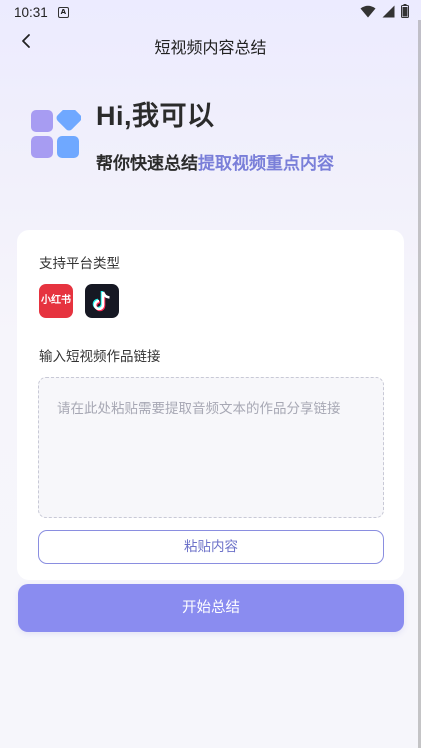 Image resolution: width=421 pixels, height=748 pixels. I want to click on hero-title: Hi,我可以, so click(155, 116).